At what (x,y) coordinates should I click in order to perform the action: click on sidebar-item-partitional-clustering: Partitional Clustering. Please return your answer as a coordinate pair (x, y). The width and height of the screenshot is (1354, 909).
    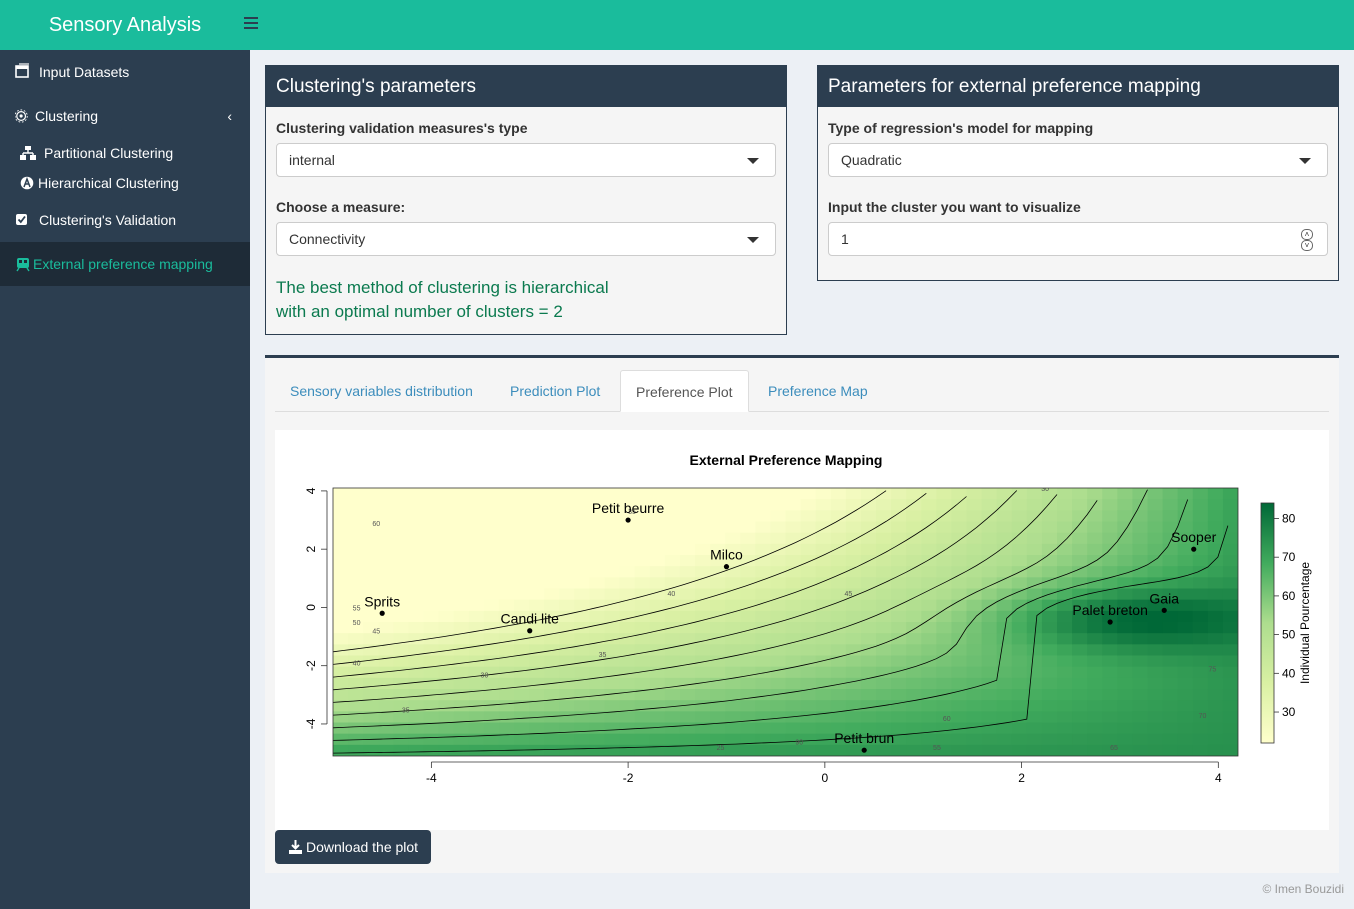
    Looking at the image, I should click on (125, 153).